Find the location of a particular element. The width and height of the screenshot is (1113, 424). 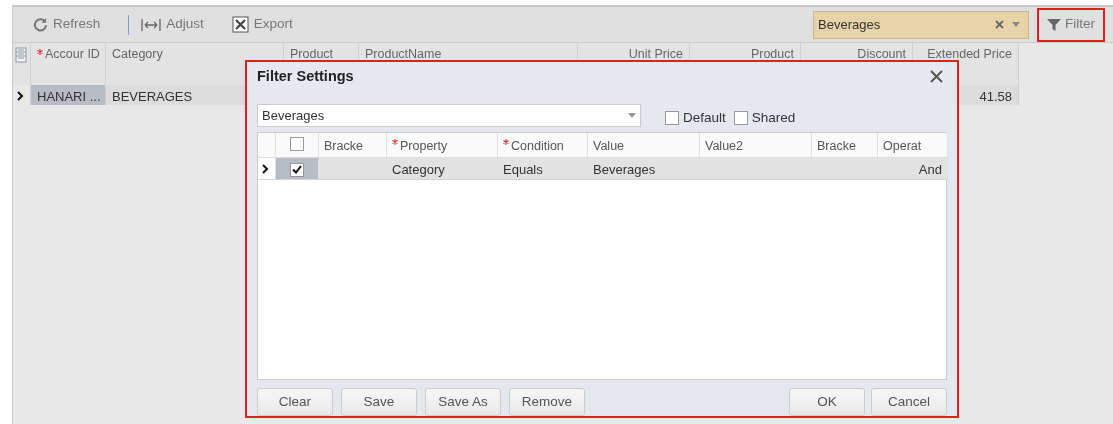

filter-button: Filter is located at coordinates (1071, 24).